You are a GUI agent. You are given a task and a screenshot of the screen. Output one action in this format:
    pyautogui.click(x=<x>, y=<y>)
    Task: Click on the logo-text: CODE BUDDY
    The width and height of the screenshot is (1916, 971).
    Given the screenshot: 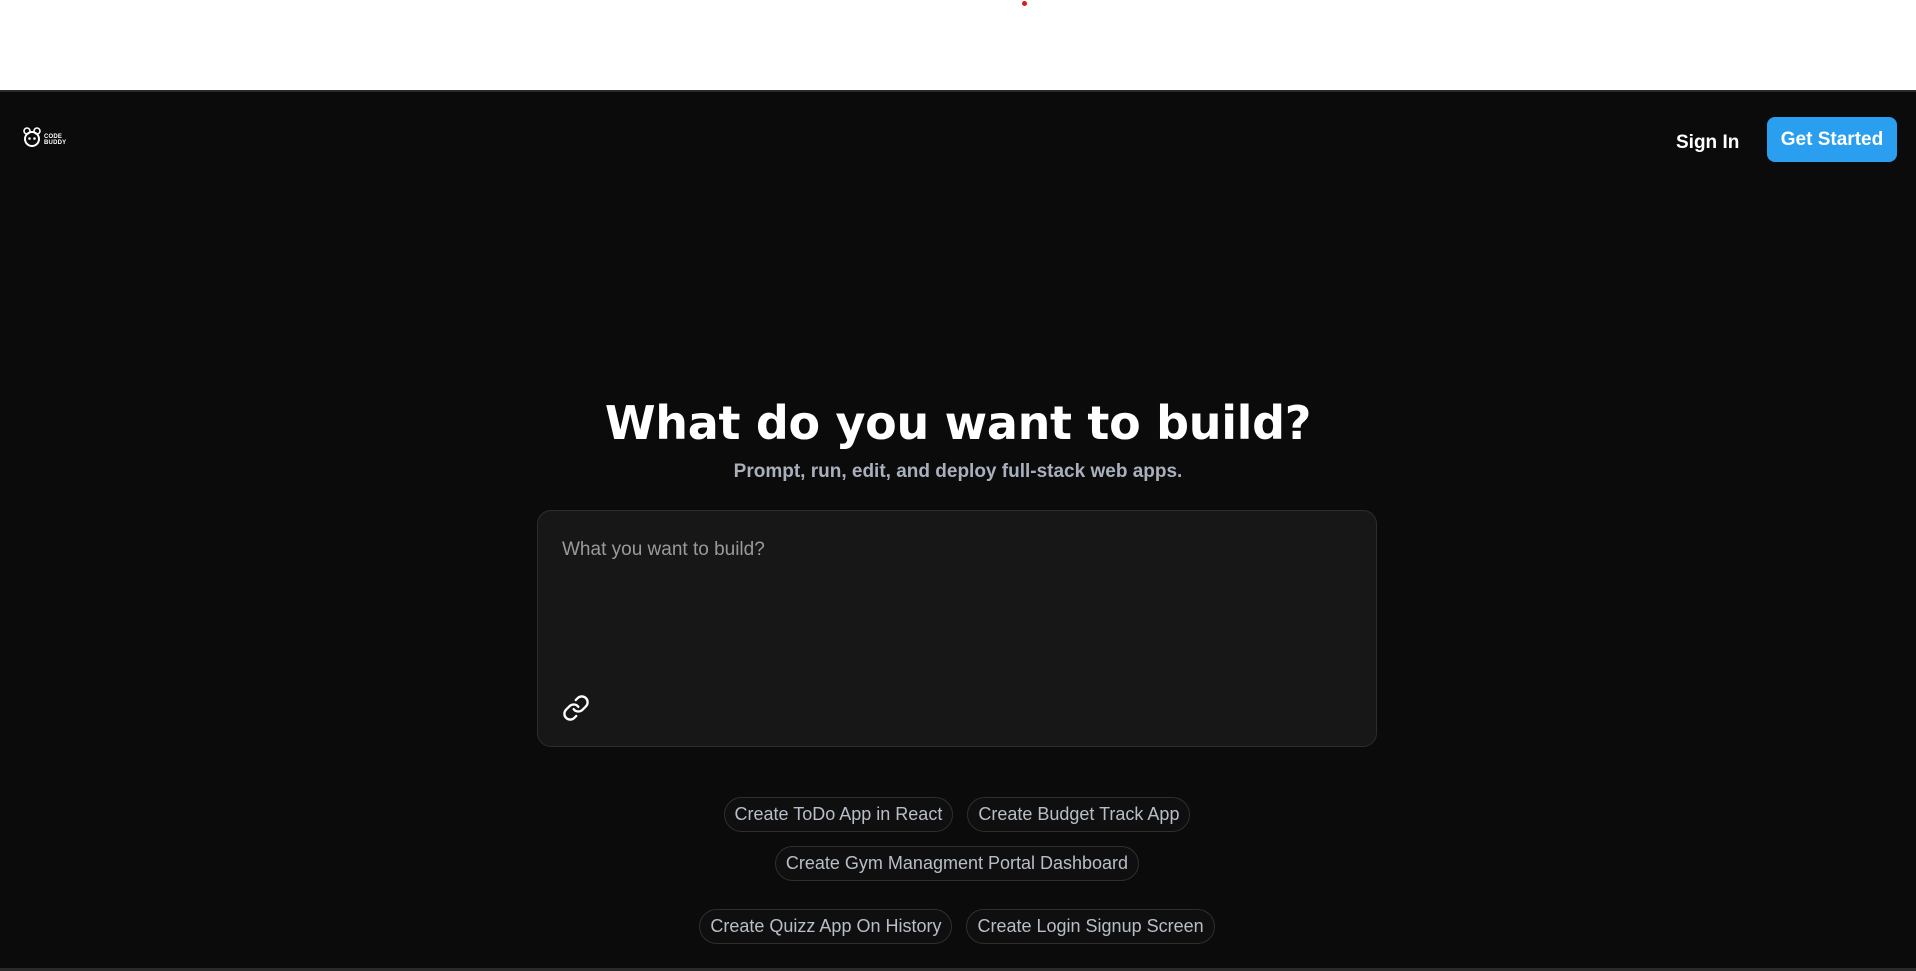 What is the action you would take?
    pyautogui.click(x=55, y=140)
    